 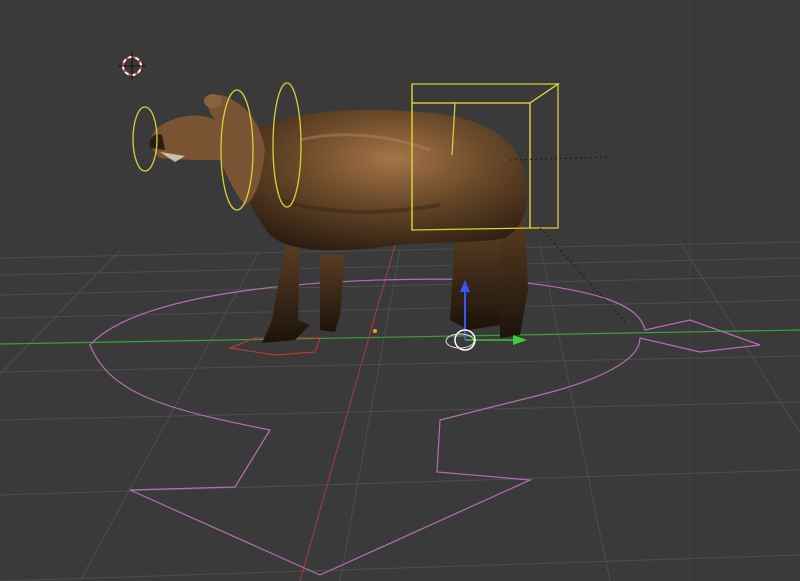 I want to click on object-origin-dot, so click(x=375, y=331).